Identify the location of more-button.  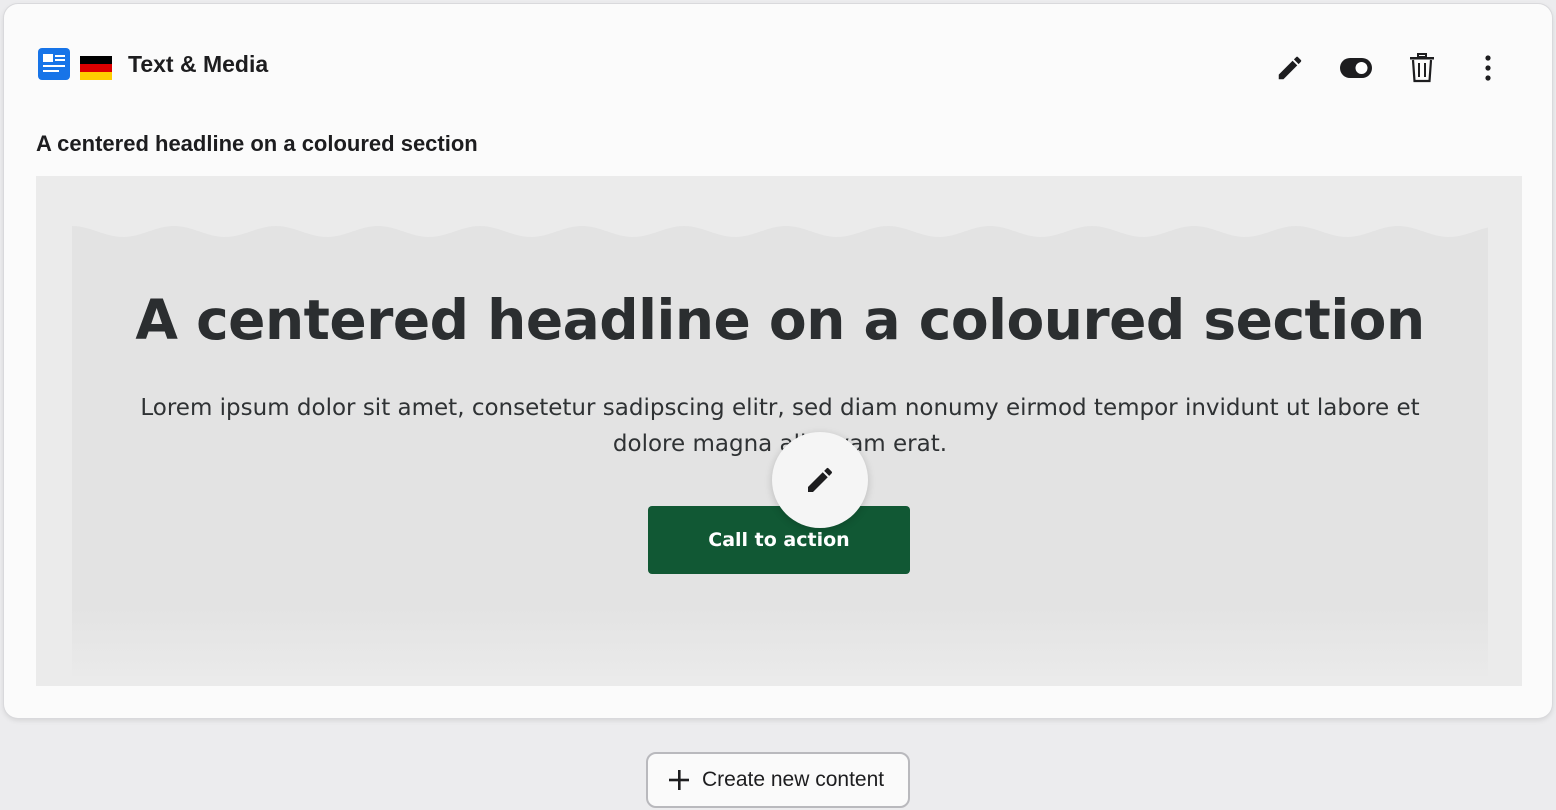
(1488, 68).